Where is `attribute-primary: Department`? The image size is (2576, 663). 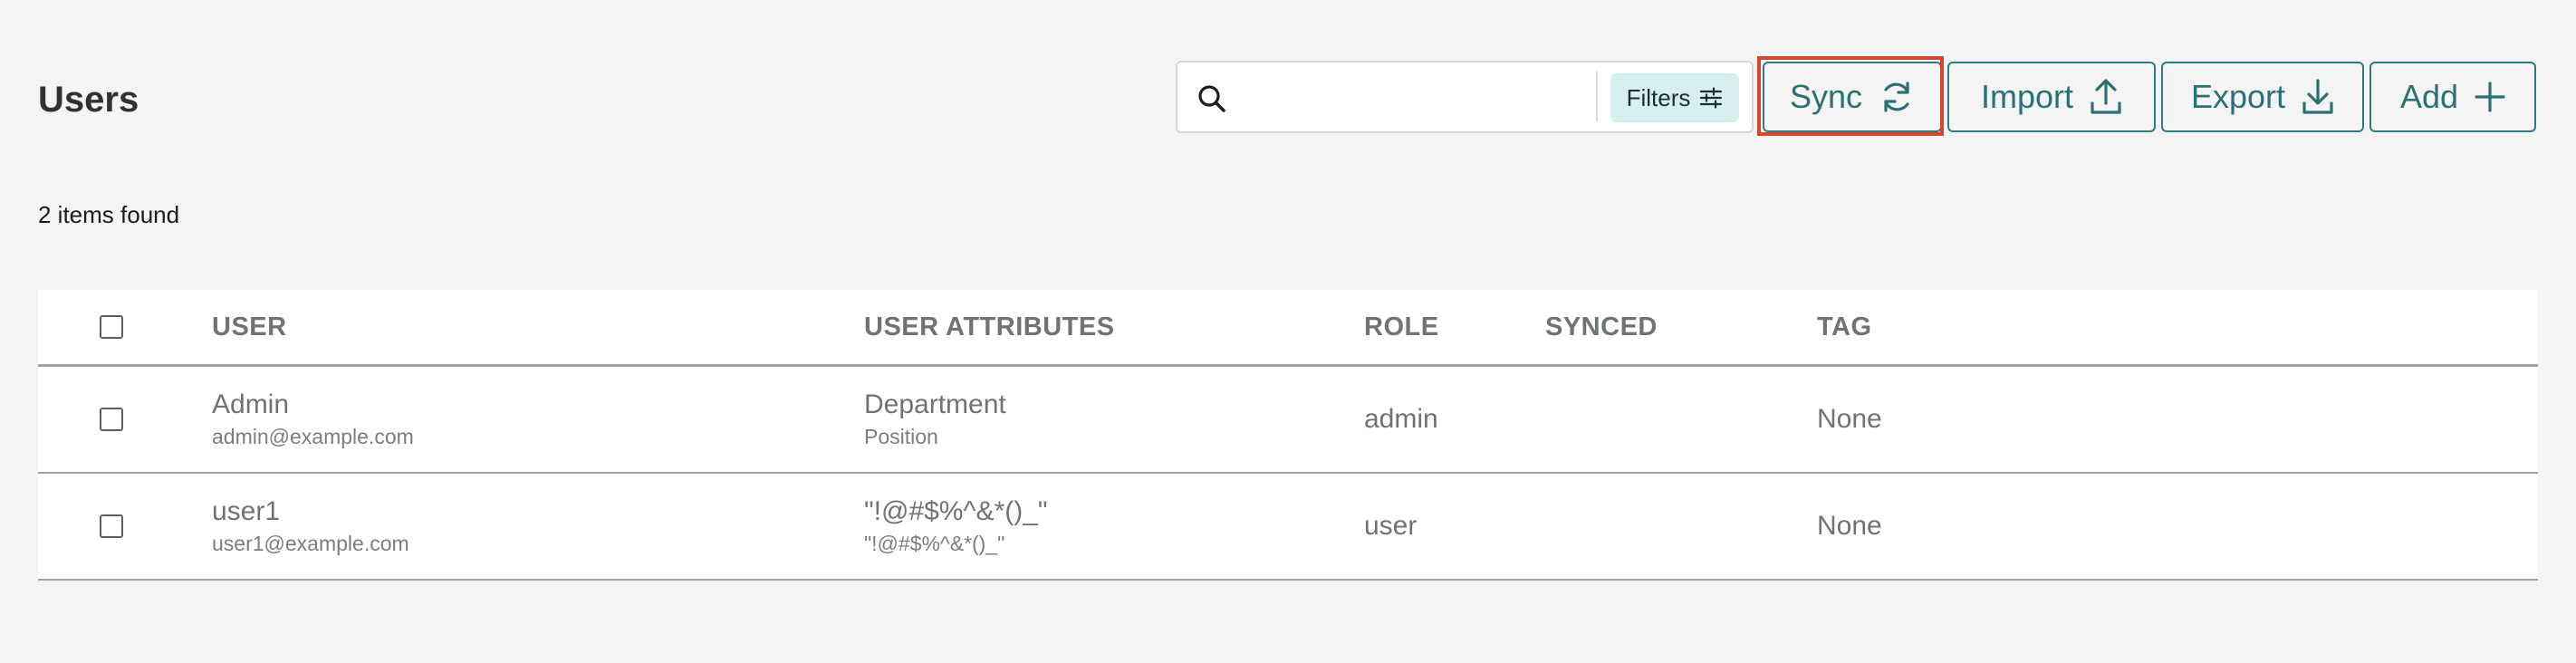
attribute-primary: Department is located at coordinates (935, 404).